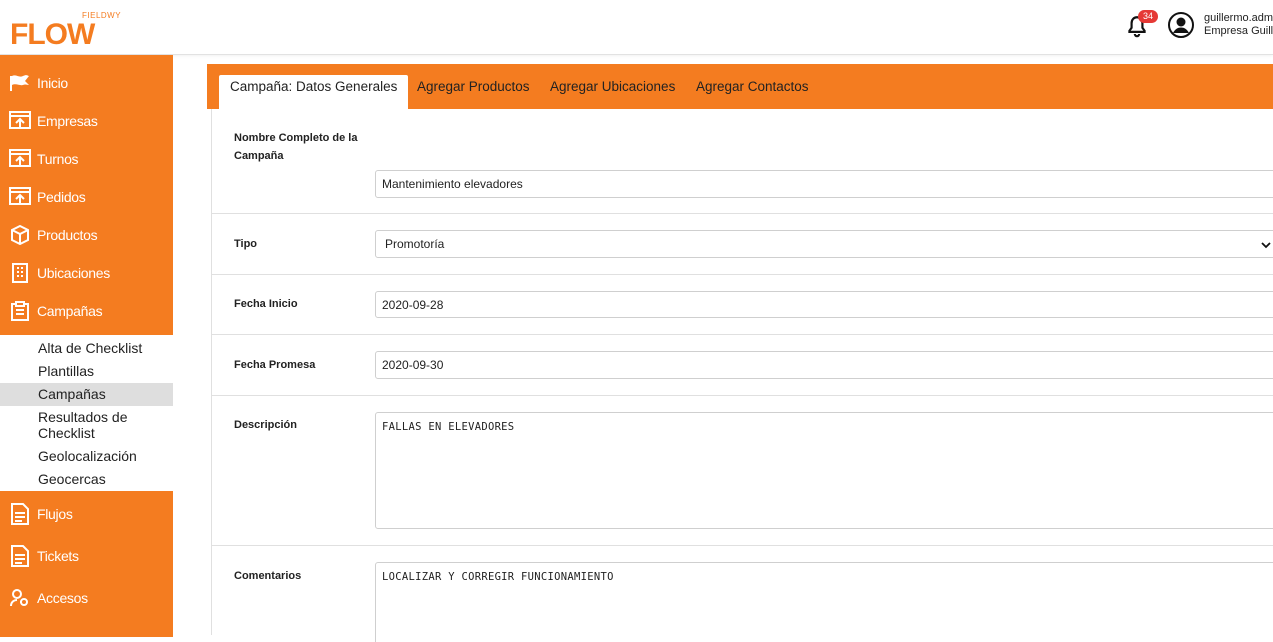 The image size is (1273, 642). I want to click on sidebar-item-empresas: Empresas, so click(86, 121).